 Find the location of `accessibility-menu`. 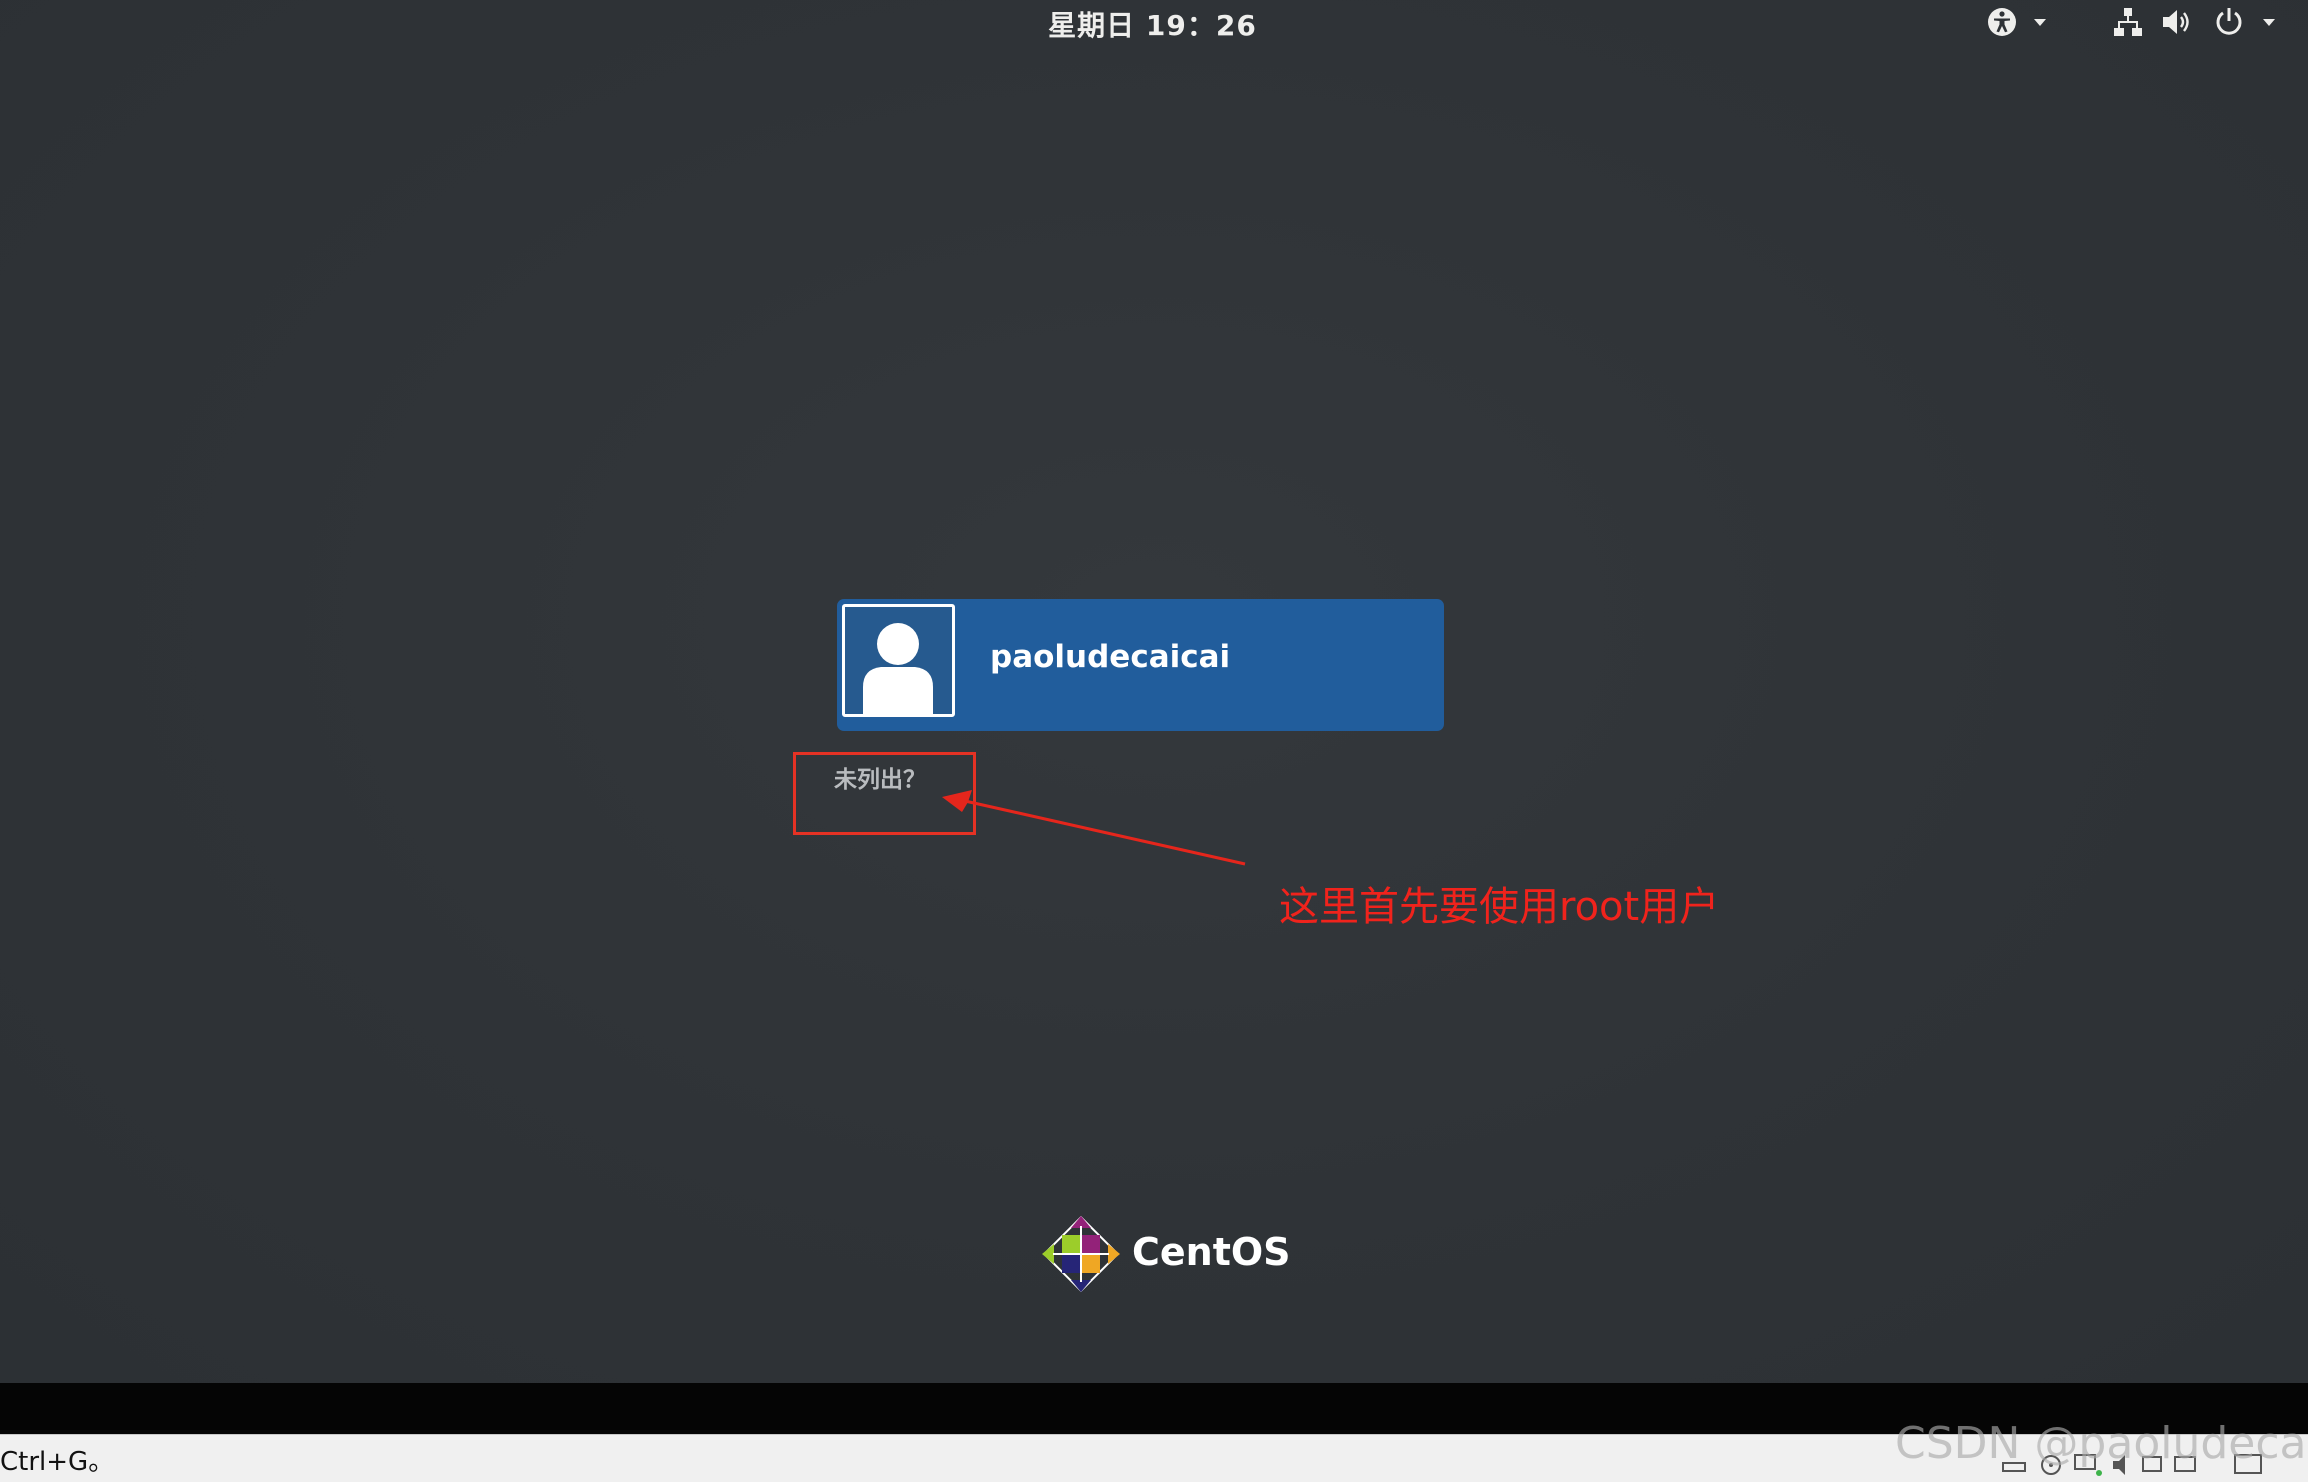

accessibility-menu is located at coordinates (2021, 22).